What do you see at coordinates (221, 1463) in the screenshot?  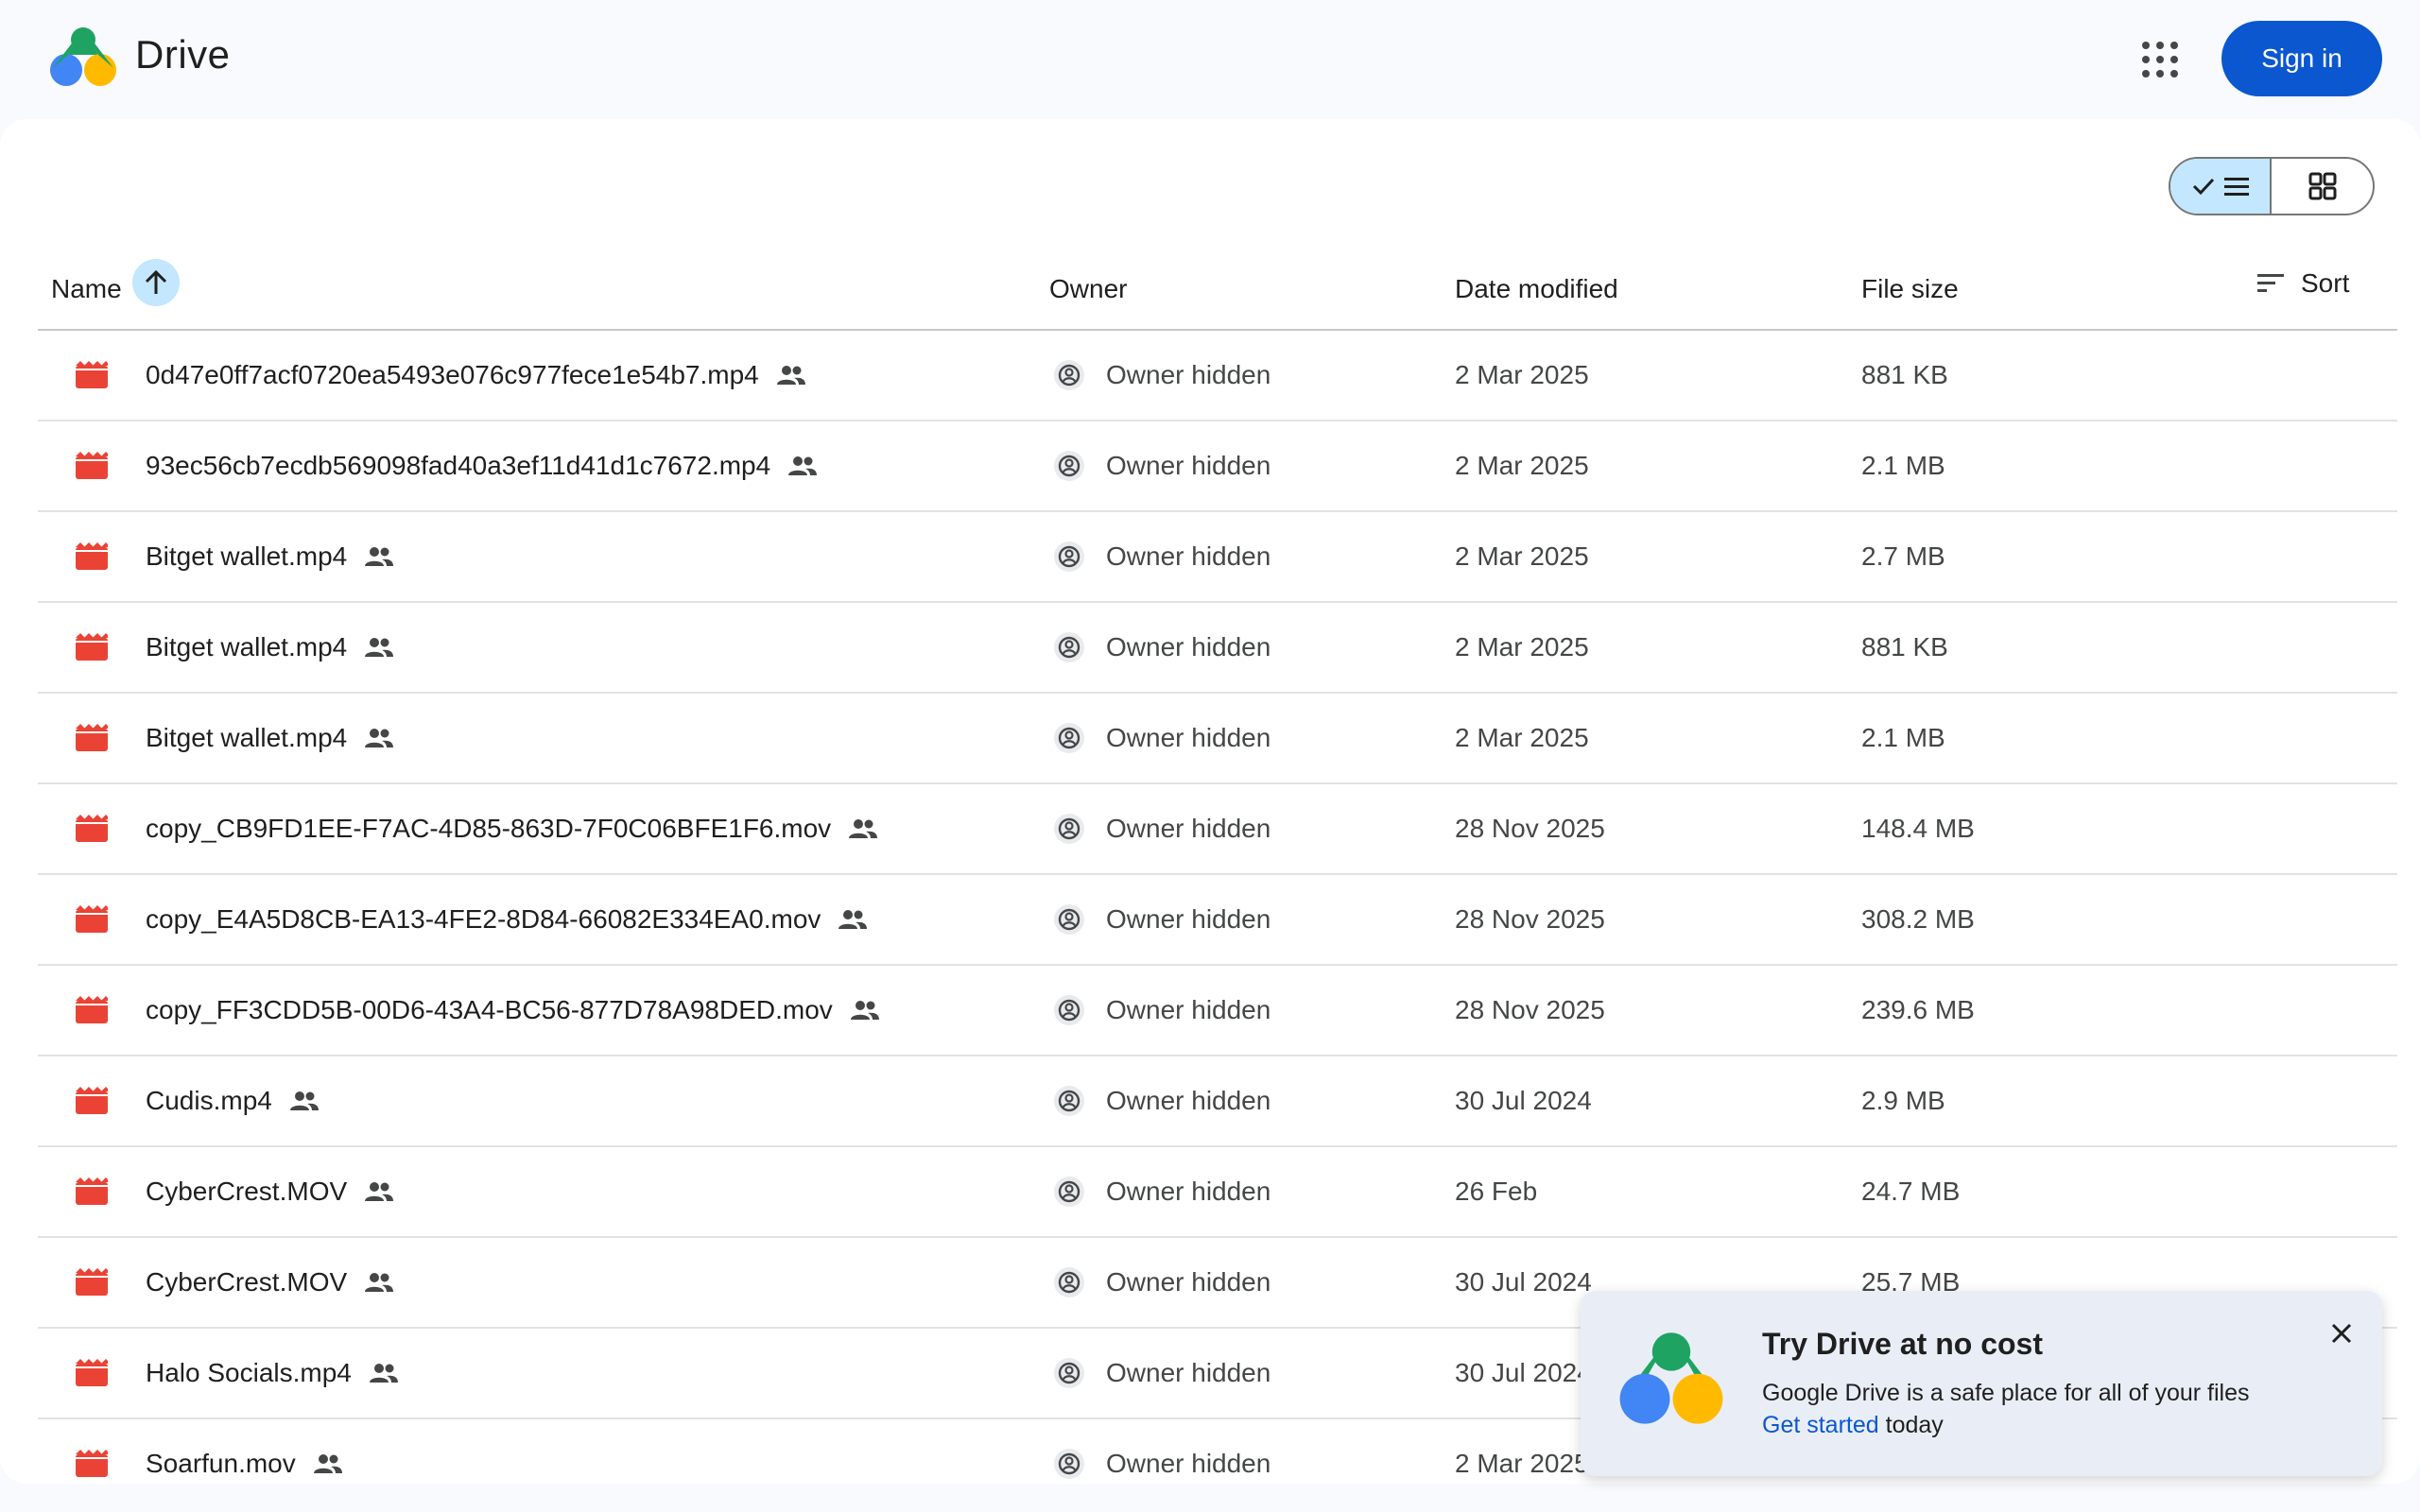 I see `file-name: Soarfun.mov` at bounding box center [221, 1463].